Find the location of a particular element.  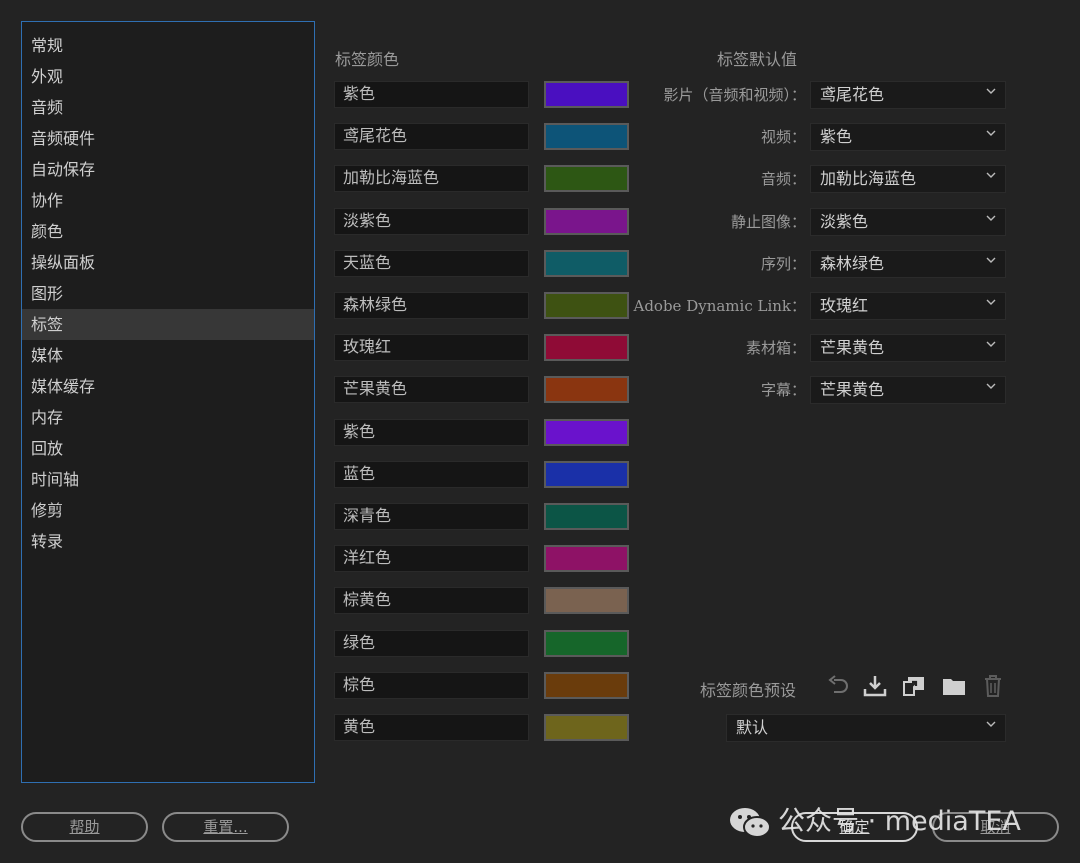

label-name-field: 黄色 is located at coordinates (431, 727).